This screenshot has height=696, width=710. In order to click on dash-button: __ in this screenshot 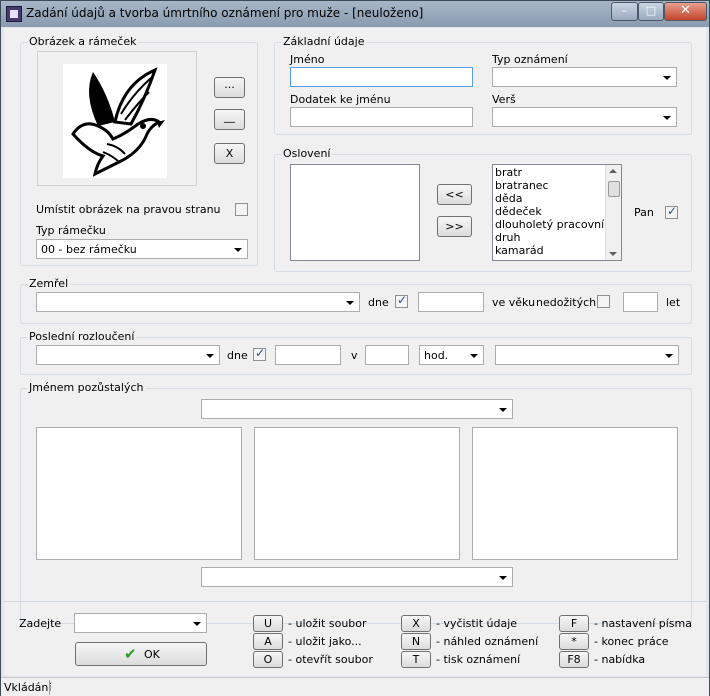, I will do `click(229, 119)`.